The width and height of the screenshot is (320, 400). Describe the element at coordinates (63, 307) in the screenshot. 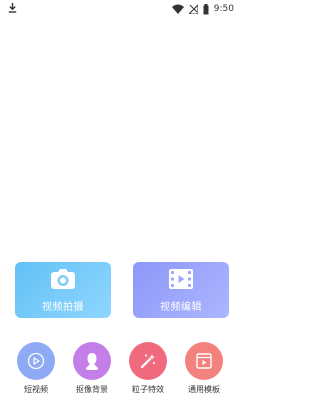

I see `video-shoot-label: 视频拍摄` at that location.